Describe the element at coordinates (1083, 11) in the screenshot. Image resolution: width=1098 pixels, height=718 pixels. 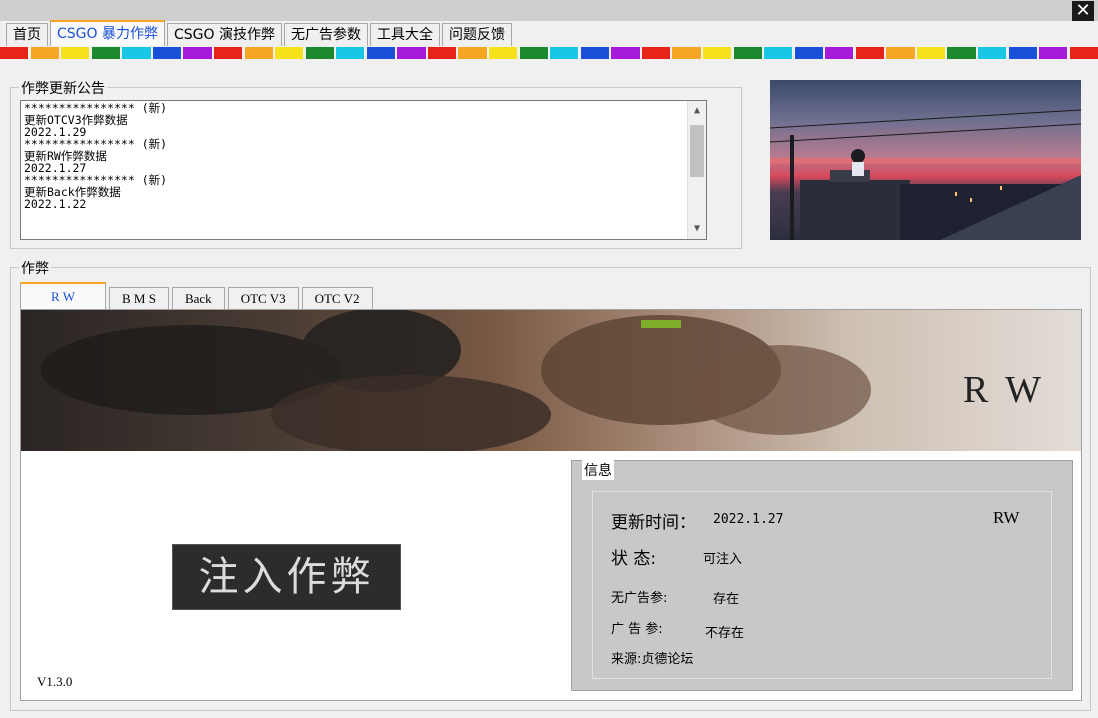
I see `close-button: ✕` at that location.